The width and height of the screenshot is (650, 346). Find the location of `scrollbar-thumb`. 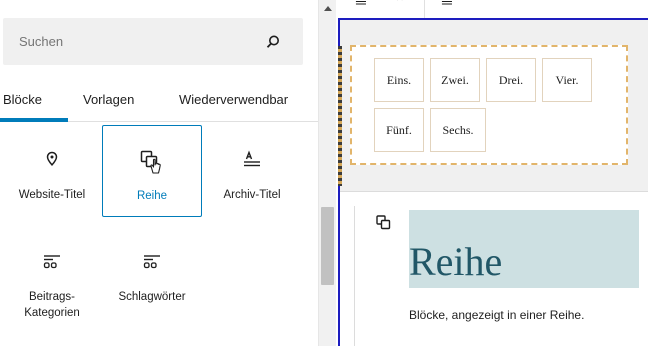

scrollbar-thumb is located at coordinates (327, 246).